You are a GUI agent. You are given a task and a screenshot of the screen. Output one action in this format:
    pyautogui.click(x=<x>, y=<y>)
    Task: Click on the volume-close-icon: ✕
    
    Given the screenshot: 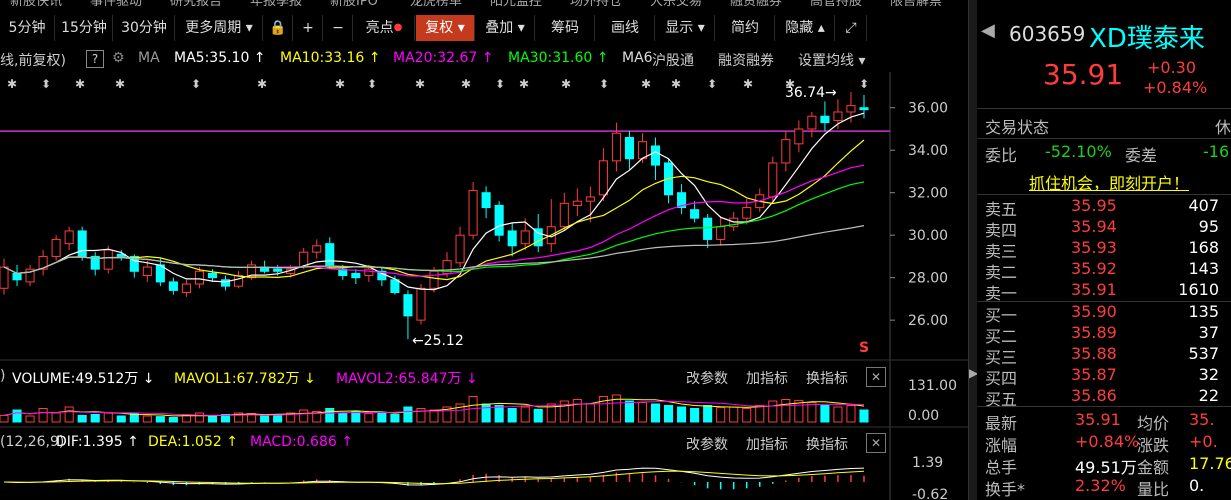 What is the action you would take?
    pyautogui.click(x=876, y=377)
    